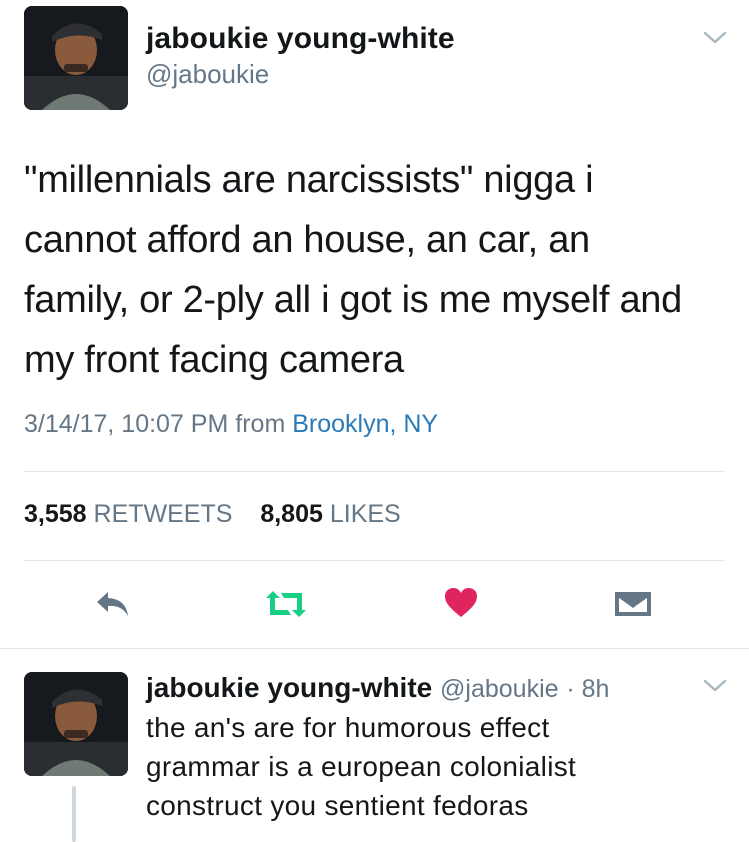 Image resolution: width=749 pixels, height=842 pixels. I want to click on reply-text-line: grammar is a european colonialist, so click(361, 766).